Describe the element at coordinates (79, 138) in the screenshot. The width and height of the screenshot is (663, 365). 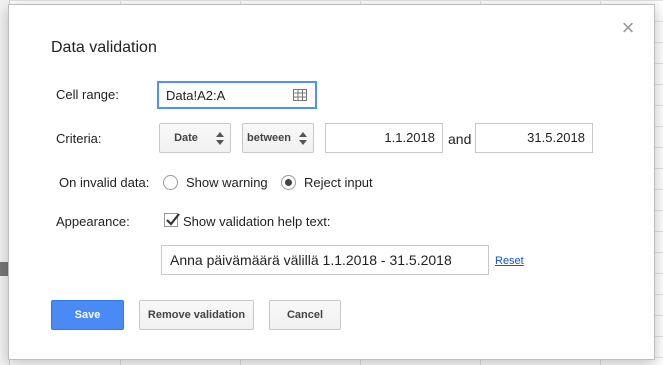
I see `criteria-label: Criteria:` at that location.